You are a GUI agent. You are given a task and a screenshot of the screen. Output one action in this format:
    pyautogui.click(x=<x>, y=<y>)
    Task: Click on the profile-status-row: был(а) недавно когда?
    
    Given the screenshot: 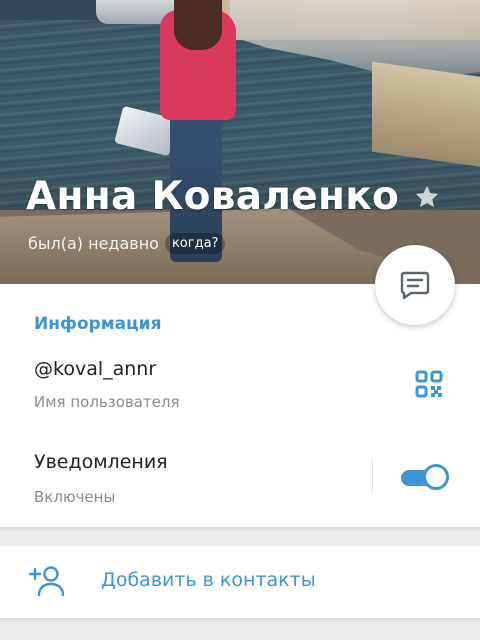 What is the action you would take?
    pyautogui.click(x=127, y=243)
    